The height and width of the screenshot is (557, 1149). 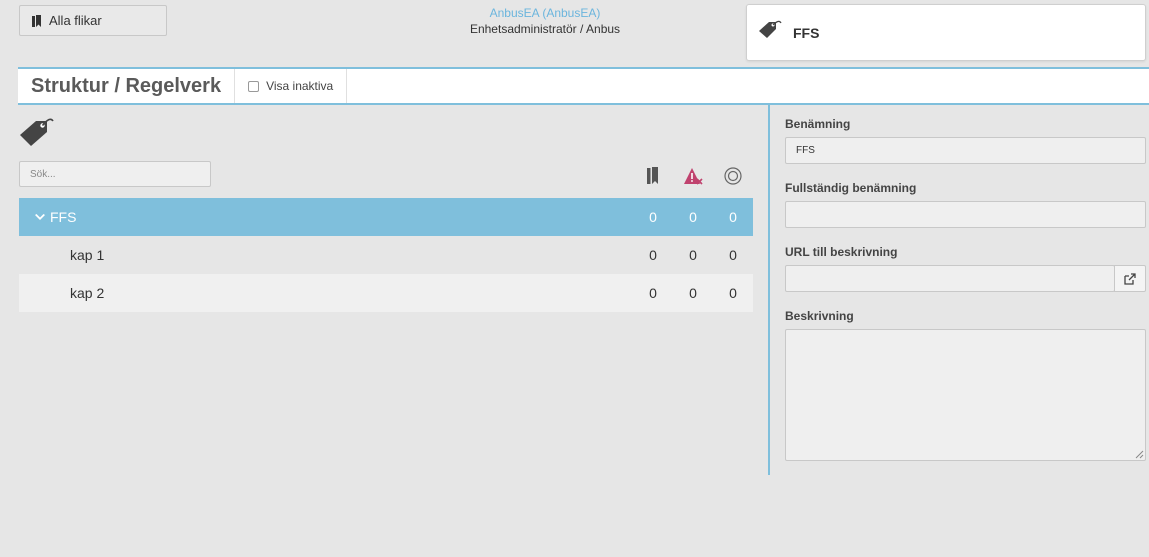 What do you see at coordinates (818, 124) in the screenshot?
I see `name-label: Benämning` at bounding box center [818, 124].